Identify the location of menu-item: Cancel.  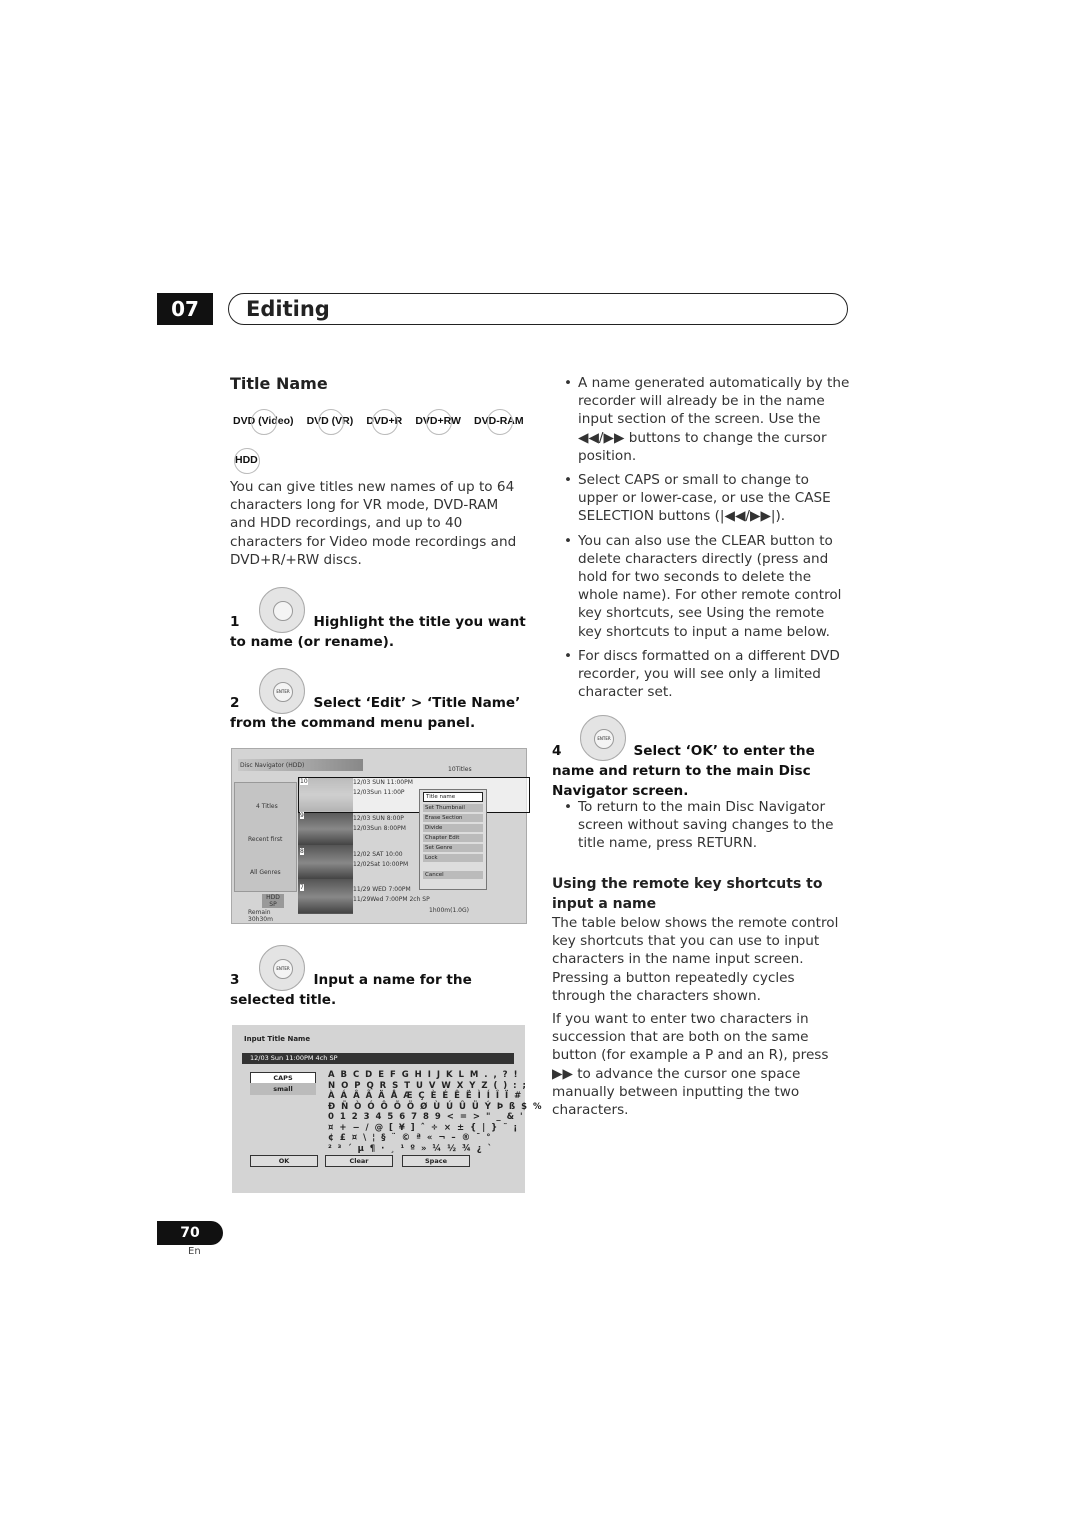
(453, 875).